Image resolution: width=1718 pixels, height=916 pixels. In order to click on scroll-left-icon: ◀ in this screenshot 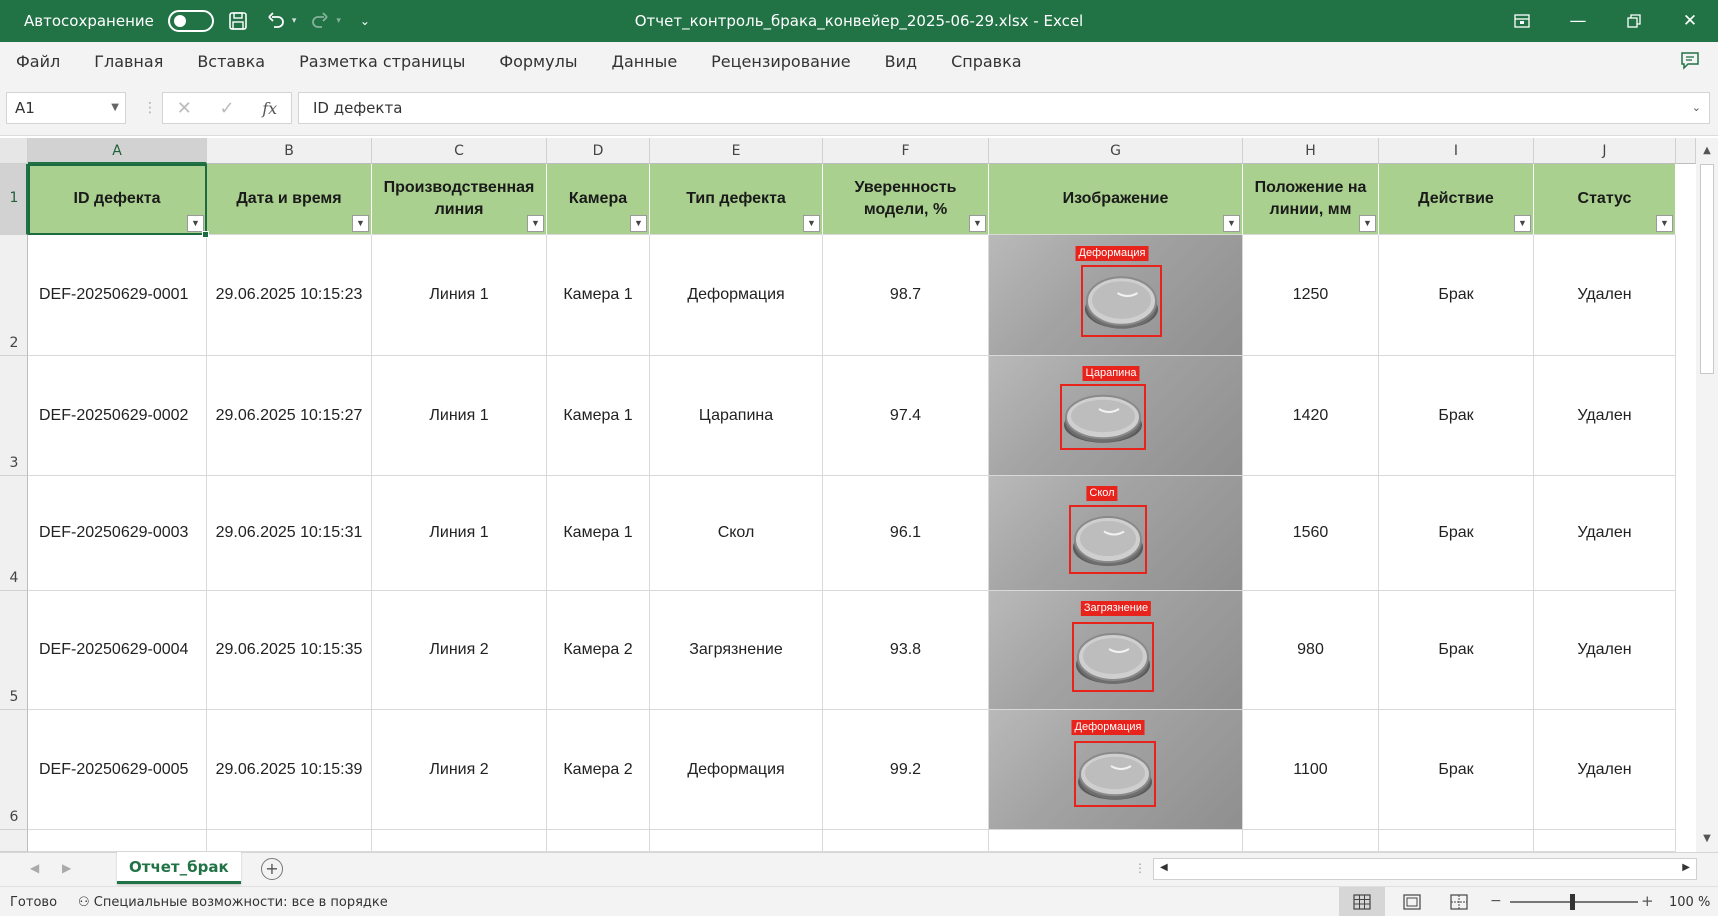, I will do `click(1164, 867)`.